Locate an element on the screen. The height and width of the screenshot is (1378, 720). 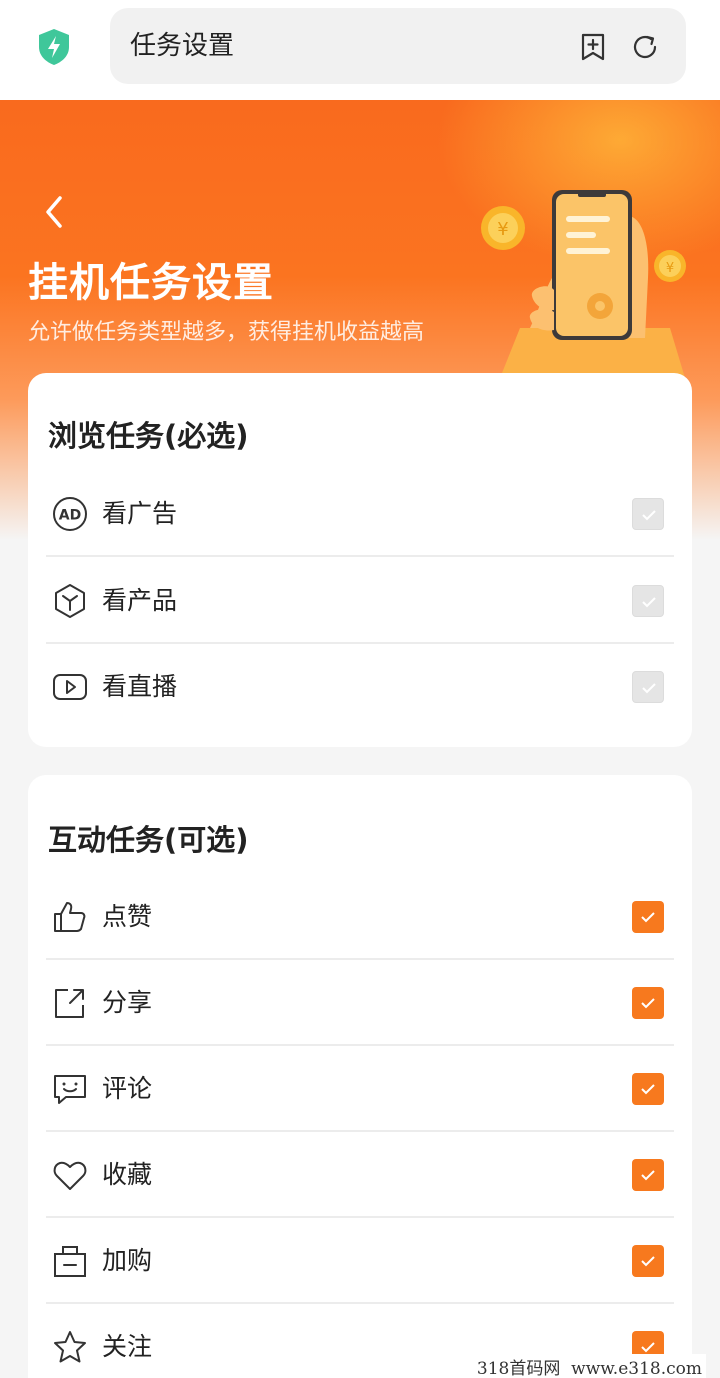
comment-icon is located at coordinates (70, 1089).